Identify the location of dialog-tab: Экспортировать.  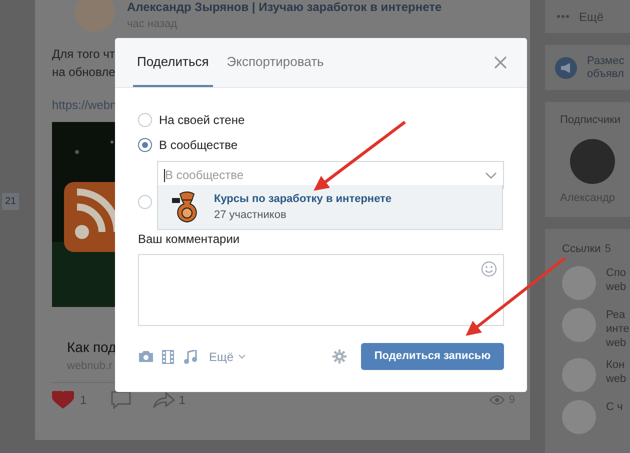
(275, 62).